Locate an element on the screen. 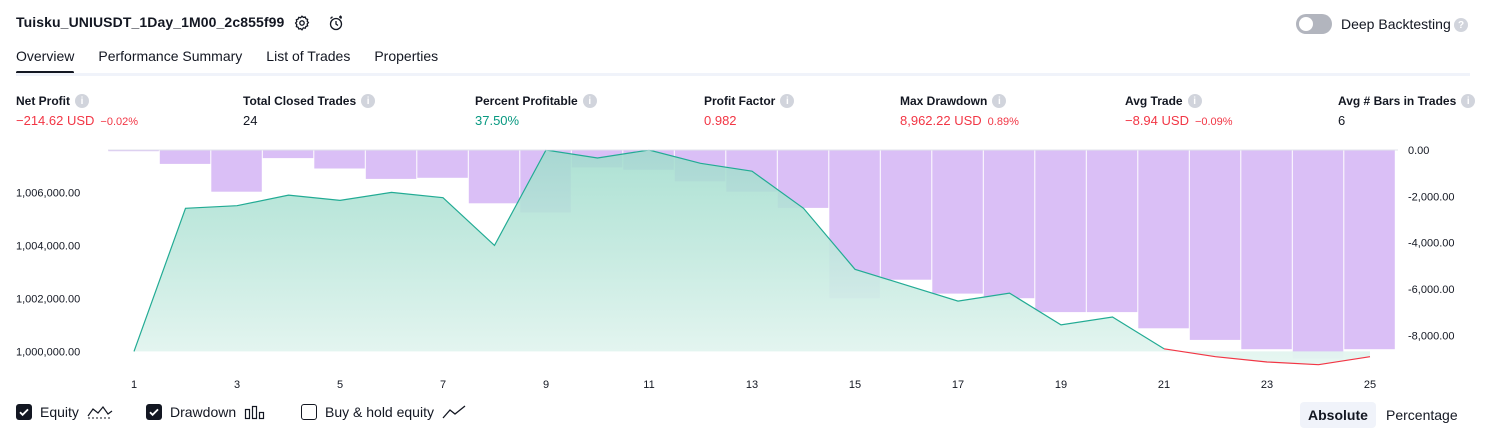 The height and width of the screenshot is (438, 1486). x-axis-tick-label: 21 is located at coordinates (1164, 385).